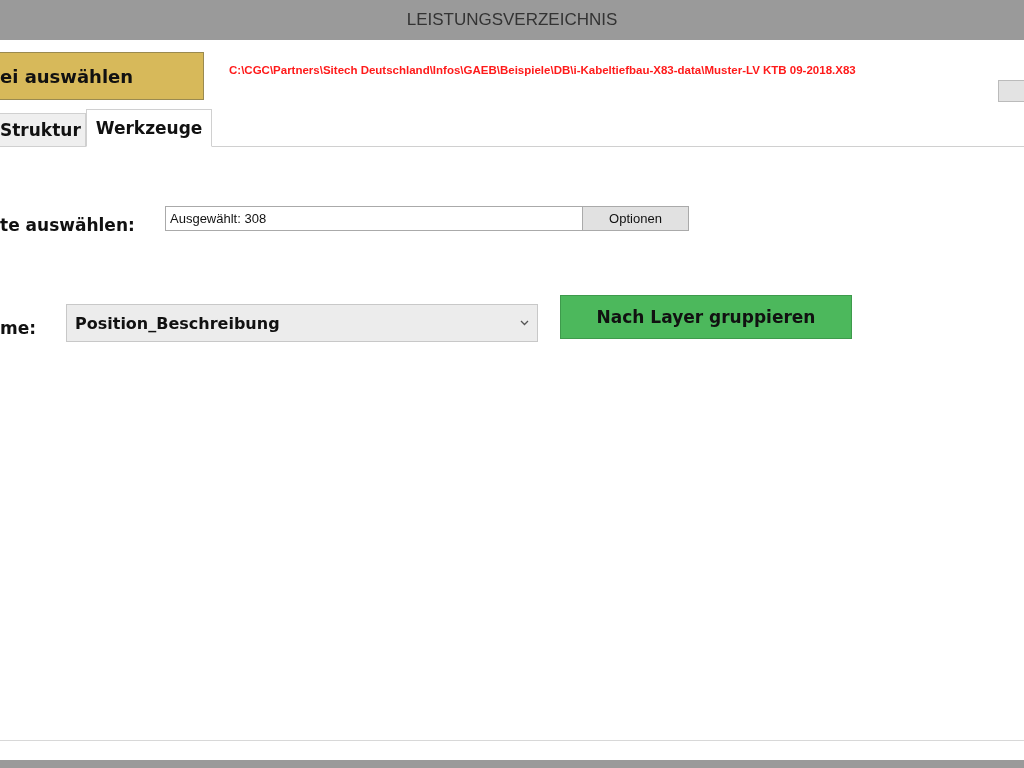 Image resolution: width=1024 pixels, height=768 pixels. Describe the element at coordinates (636, 218) in the screenshot. I see `options-button: Optionen` at that location.